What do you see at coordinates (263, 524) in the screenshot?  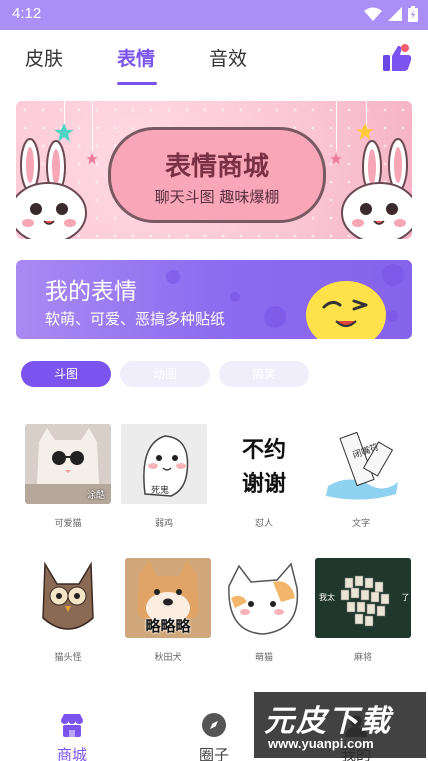 I see `sticker-label: 怼人` at bounding box center [263, 524].